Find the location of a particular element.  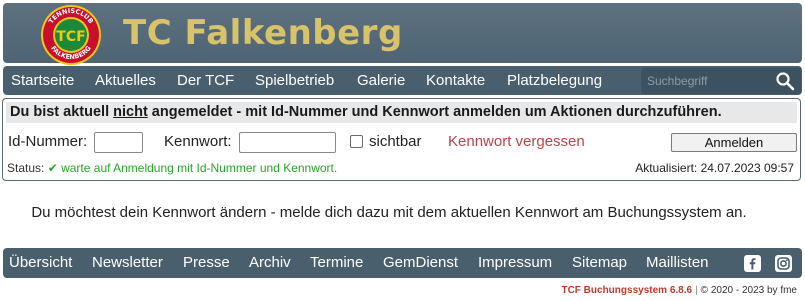

nav-item-startseite: Startseite is located at coordinates (42, 80).